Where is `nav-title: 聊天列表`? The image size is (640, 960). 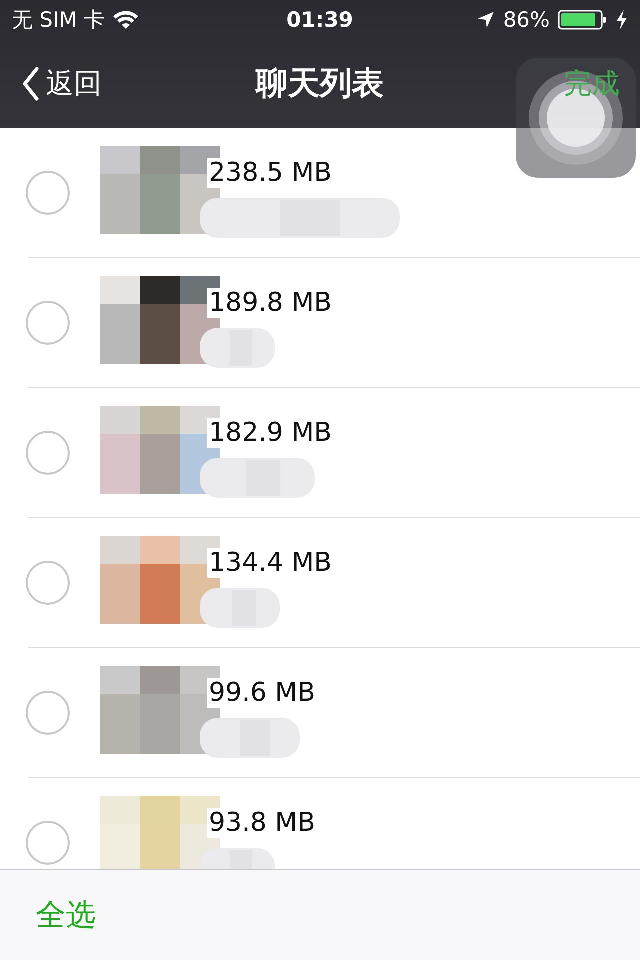 nav-title: 聊天列表 is located at coordinates (320, 83).